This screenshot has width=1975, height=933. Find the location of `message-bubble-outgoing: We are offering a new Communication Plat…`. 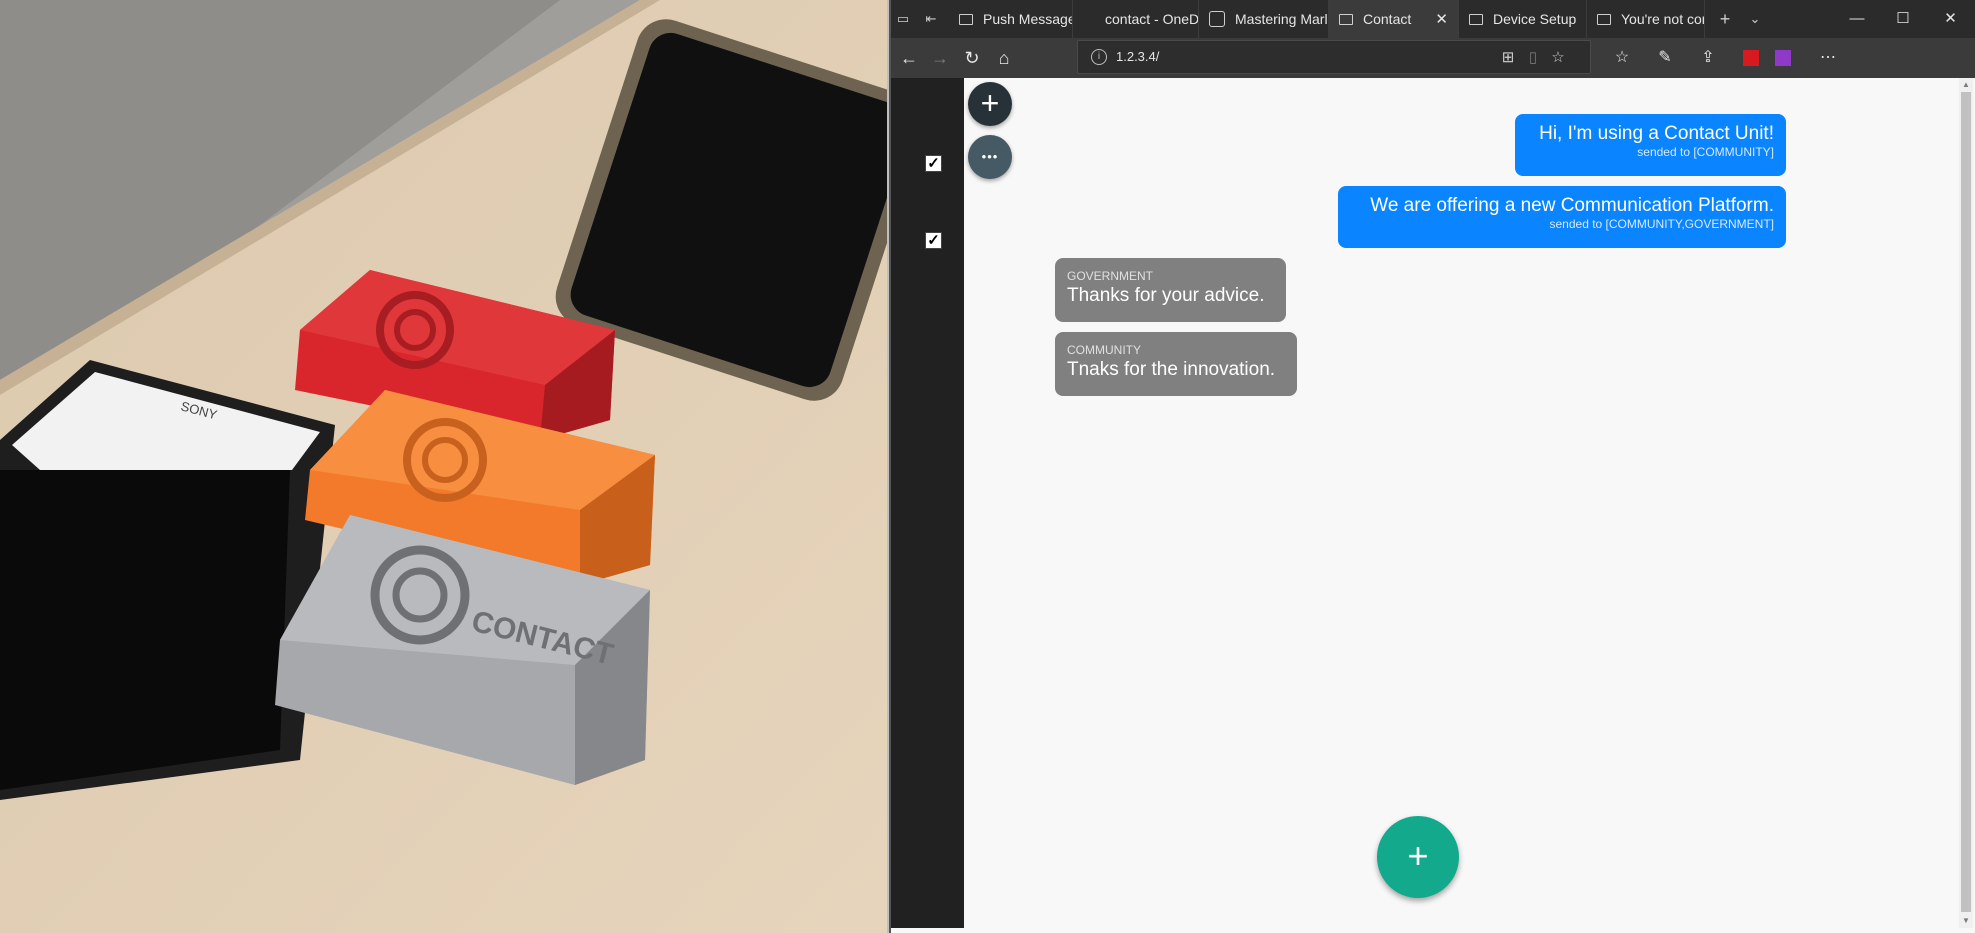

message-bubble-outgoing: We are offering a new Communication Plat… is located at coordinates (1562, 217).